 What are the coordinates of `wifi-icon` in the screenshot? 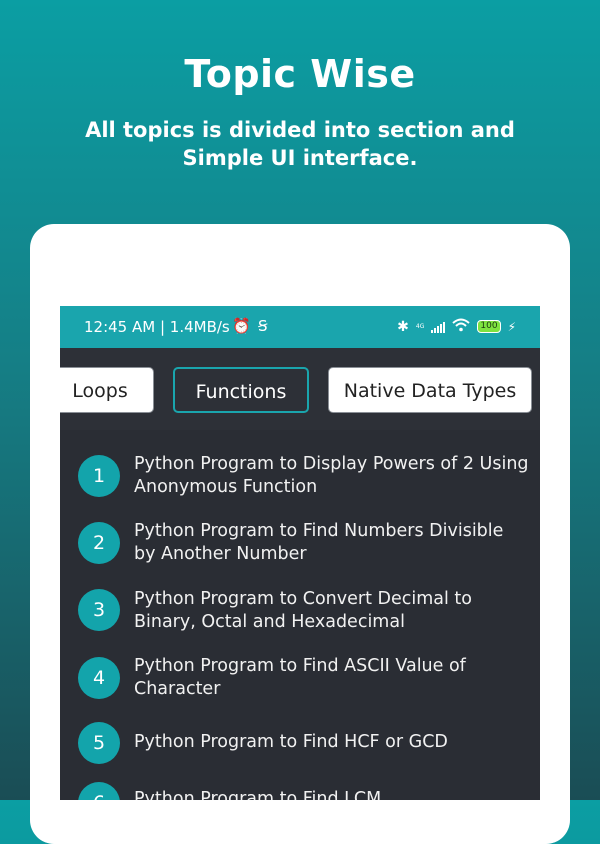 It's located at (461, 326).